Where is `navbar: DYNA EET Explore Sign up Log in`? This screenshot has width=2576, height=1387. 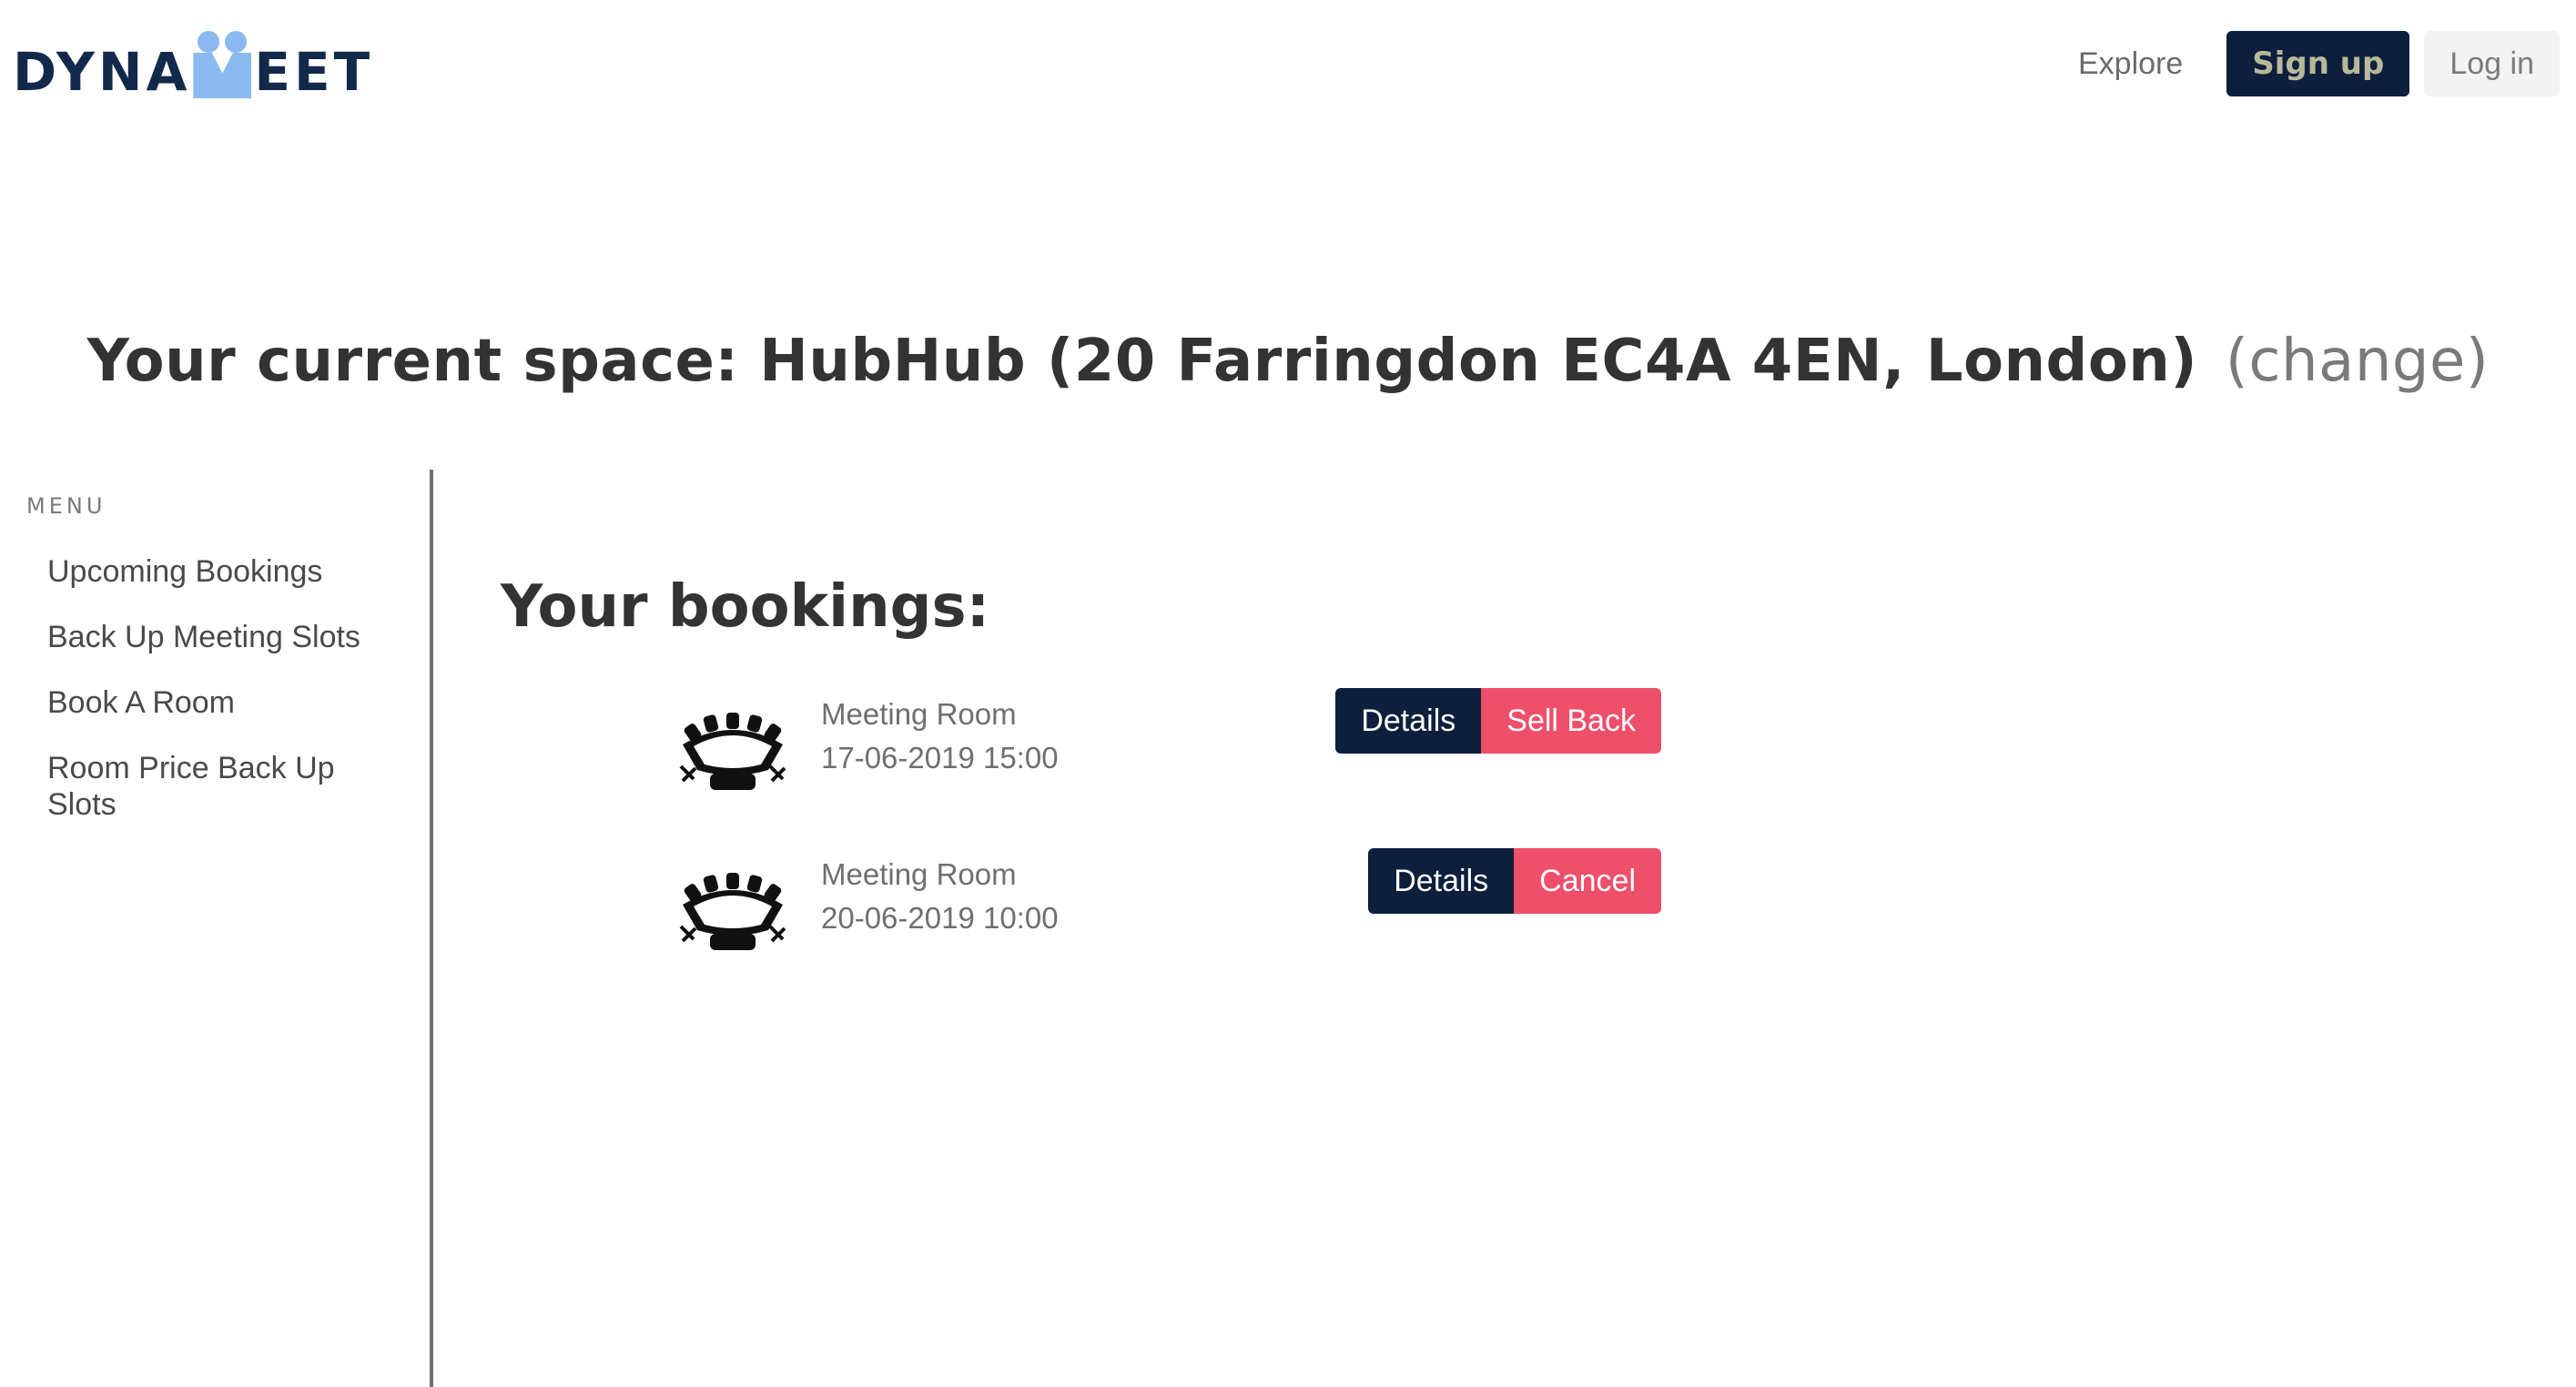 navbar: DYNA EET Explore Sign up Log in is located at coordinates (1288, 63).